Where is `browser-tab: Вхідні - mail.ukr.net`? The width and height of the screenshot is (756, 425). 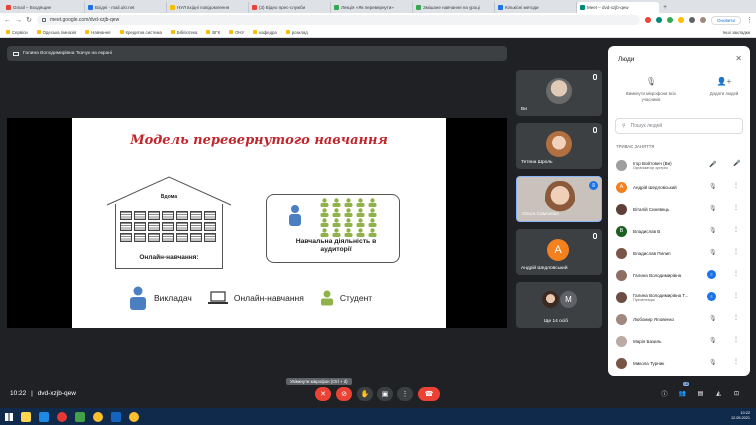
browser-tab: Вхідні - mail.ukr.net is located at coordinates (126, 7).